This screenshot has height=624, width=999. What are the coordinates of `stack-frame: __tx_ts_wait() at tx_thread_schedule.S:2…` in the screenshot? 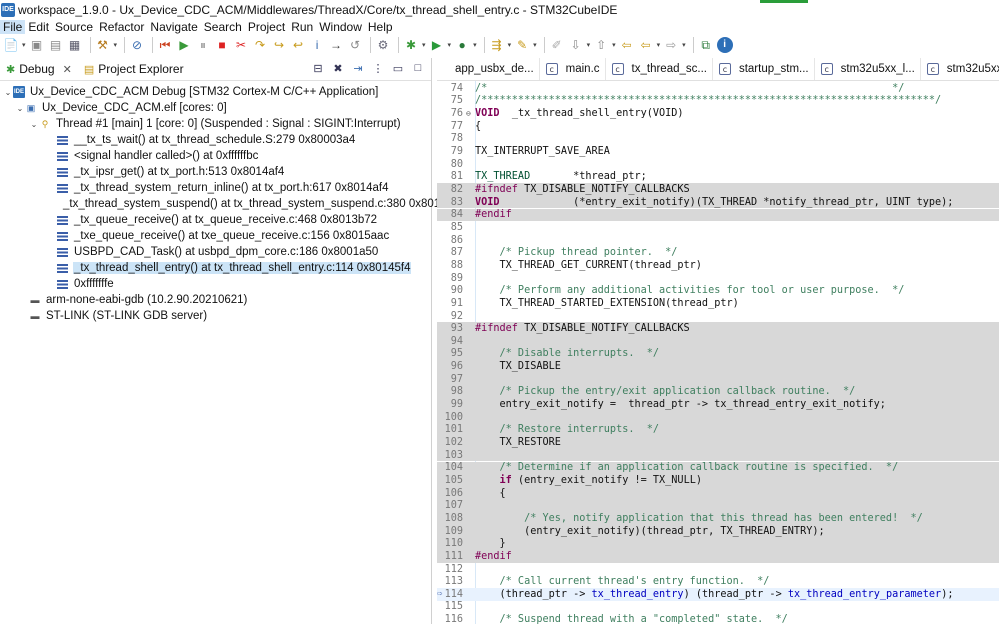 It's located at (215, 140).